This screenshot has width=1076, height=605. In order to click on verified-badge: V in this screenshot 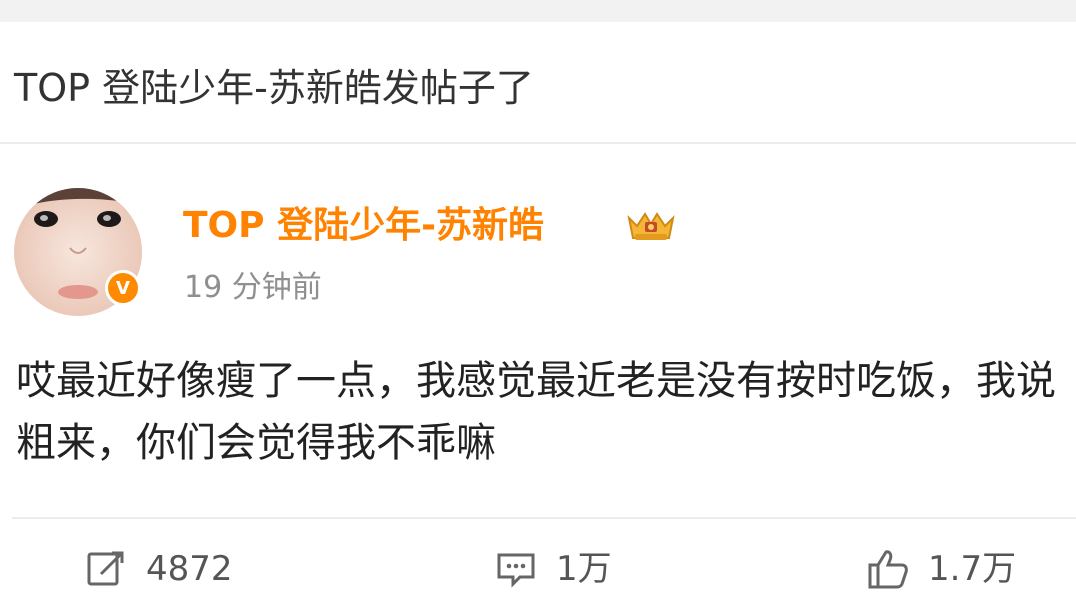, I will do `click(123, 288)`.